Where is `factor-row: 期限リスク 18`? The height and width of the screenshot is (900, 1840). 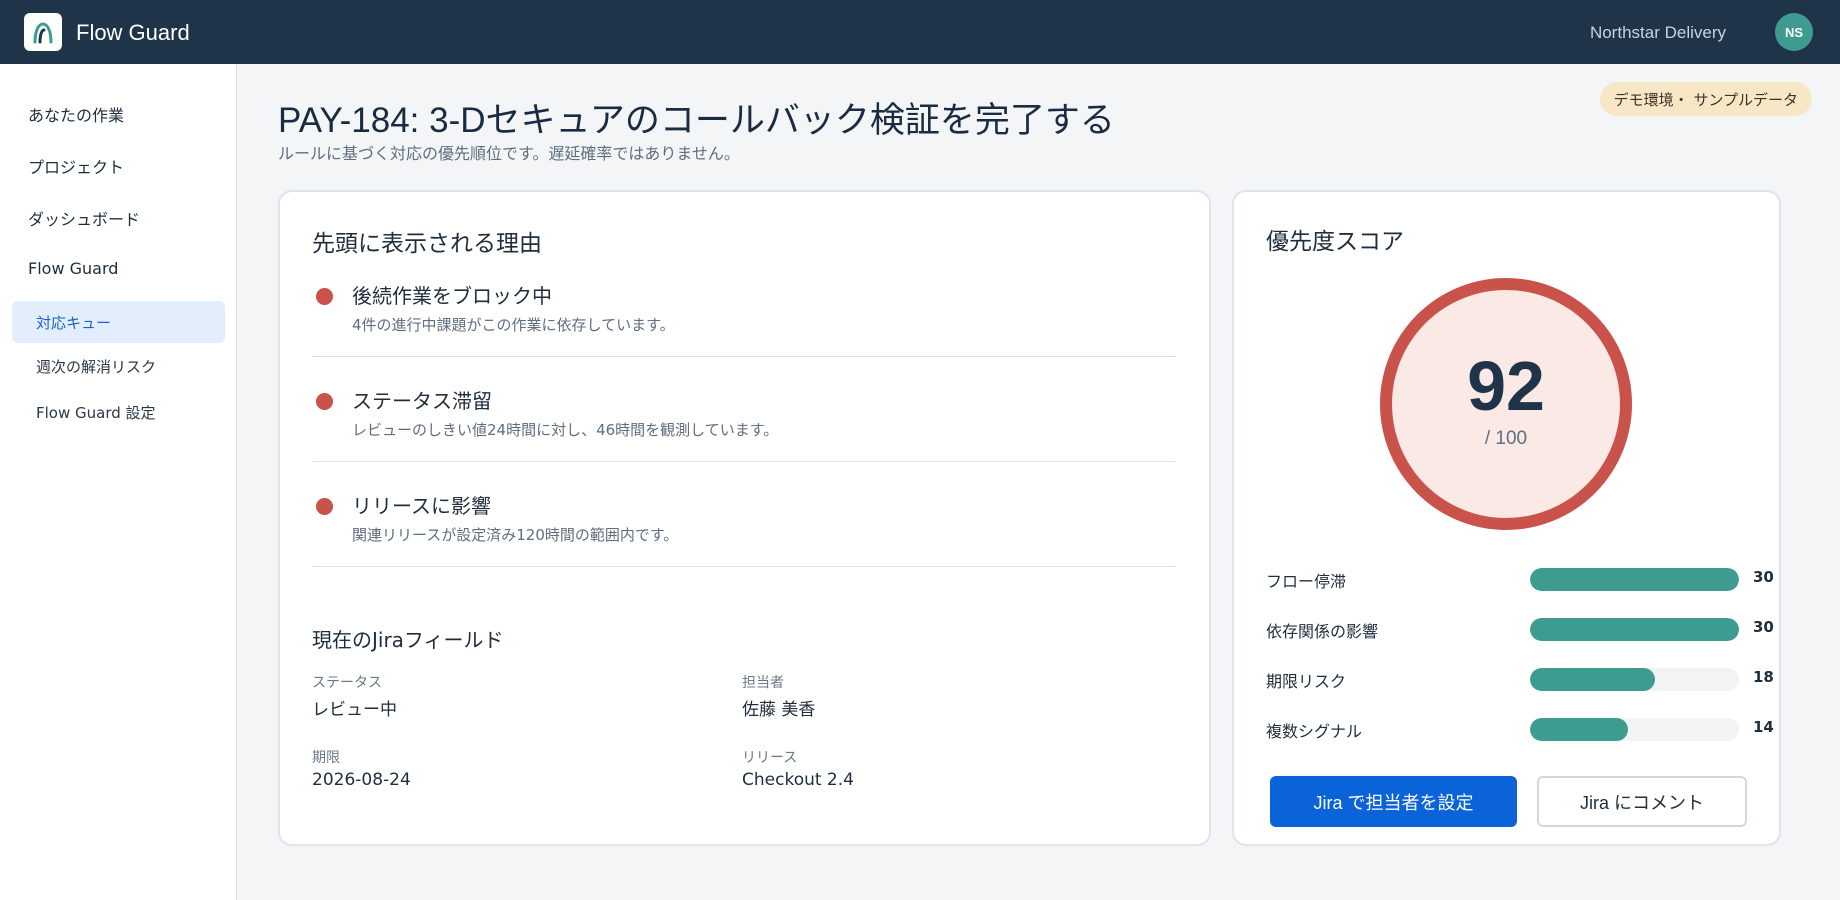 factor-row: 期限リスク 18 is located at coordinates (1520, 679).